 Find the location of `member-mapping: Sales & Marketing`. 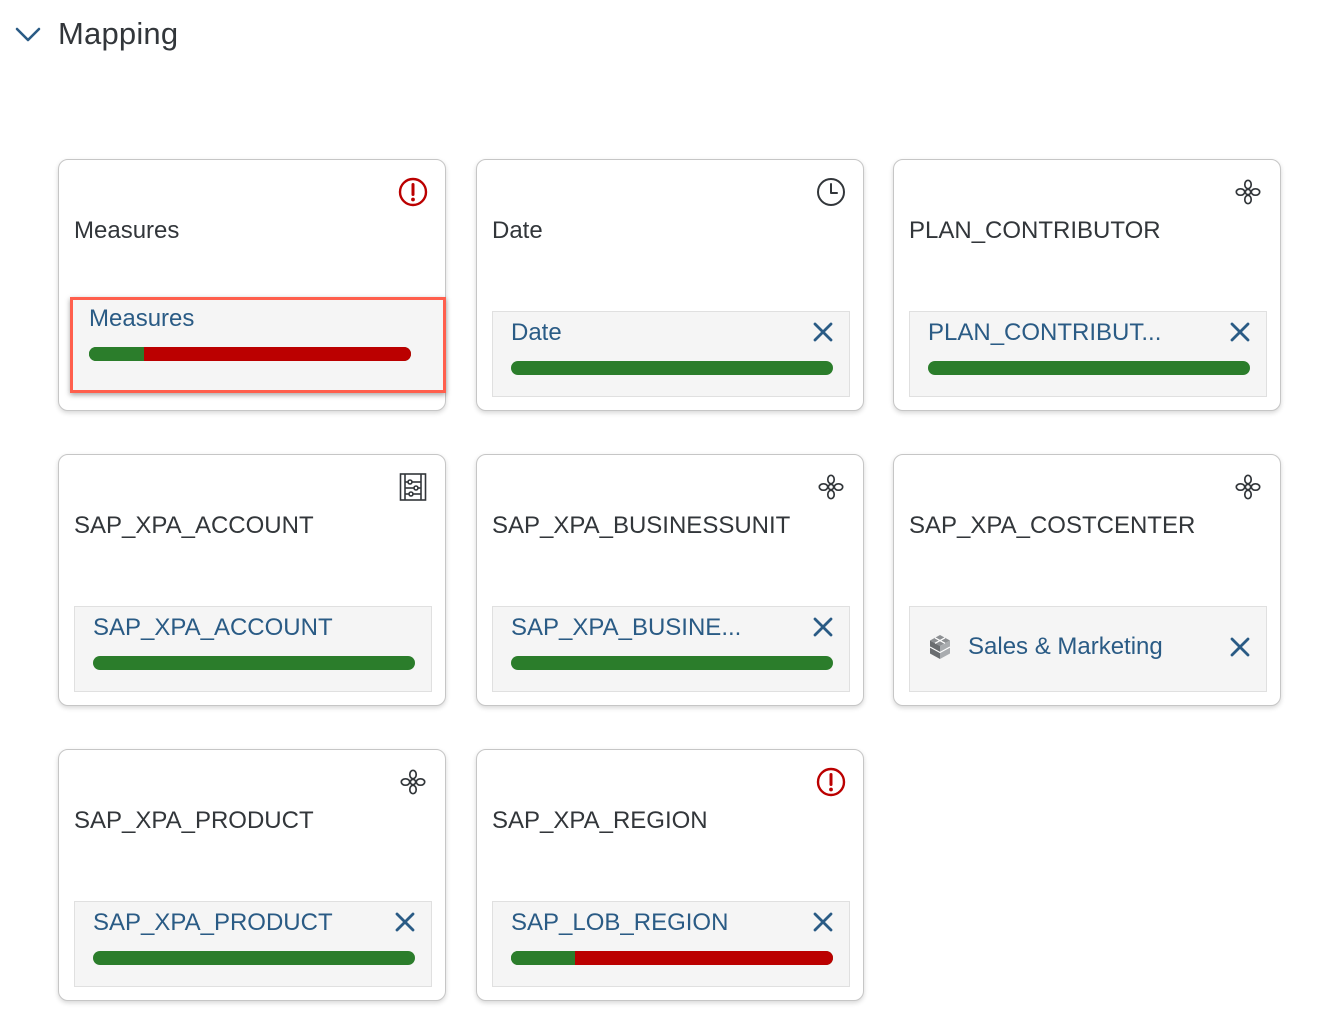

member-mapping: Sales & Marketing is located at coordinates (1044, 647).